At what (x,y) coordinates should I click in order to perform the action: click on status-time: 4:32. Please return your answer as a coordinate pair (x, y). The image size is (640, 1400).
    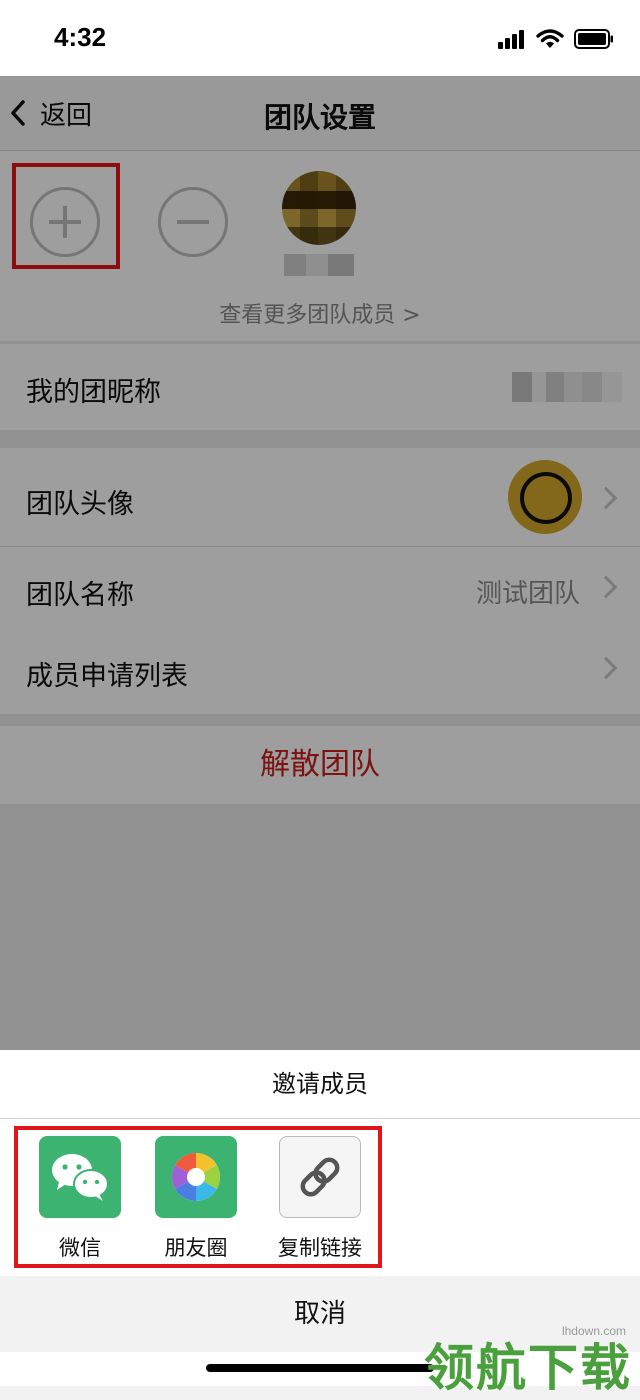
    Looking at the image, I should click on (80, 37).